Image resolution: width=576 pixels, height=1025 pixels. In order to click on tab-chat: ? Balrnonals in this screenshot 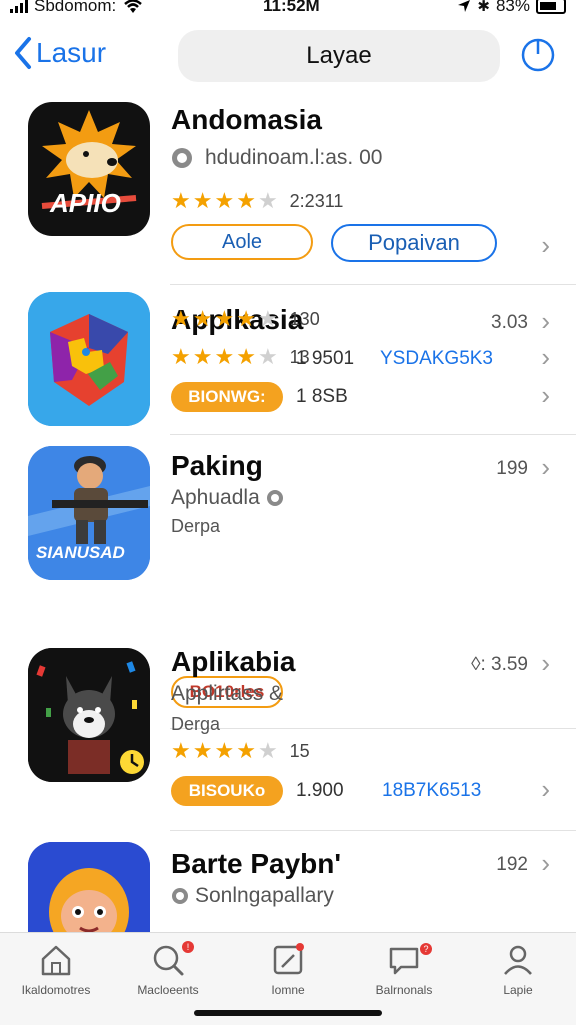, I will do `click(404, 970)`.